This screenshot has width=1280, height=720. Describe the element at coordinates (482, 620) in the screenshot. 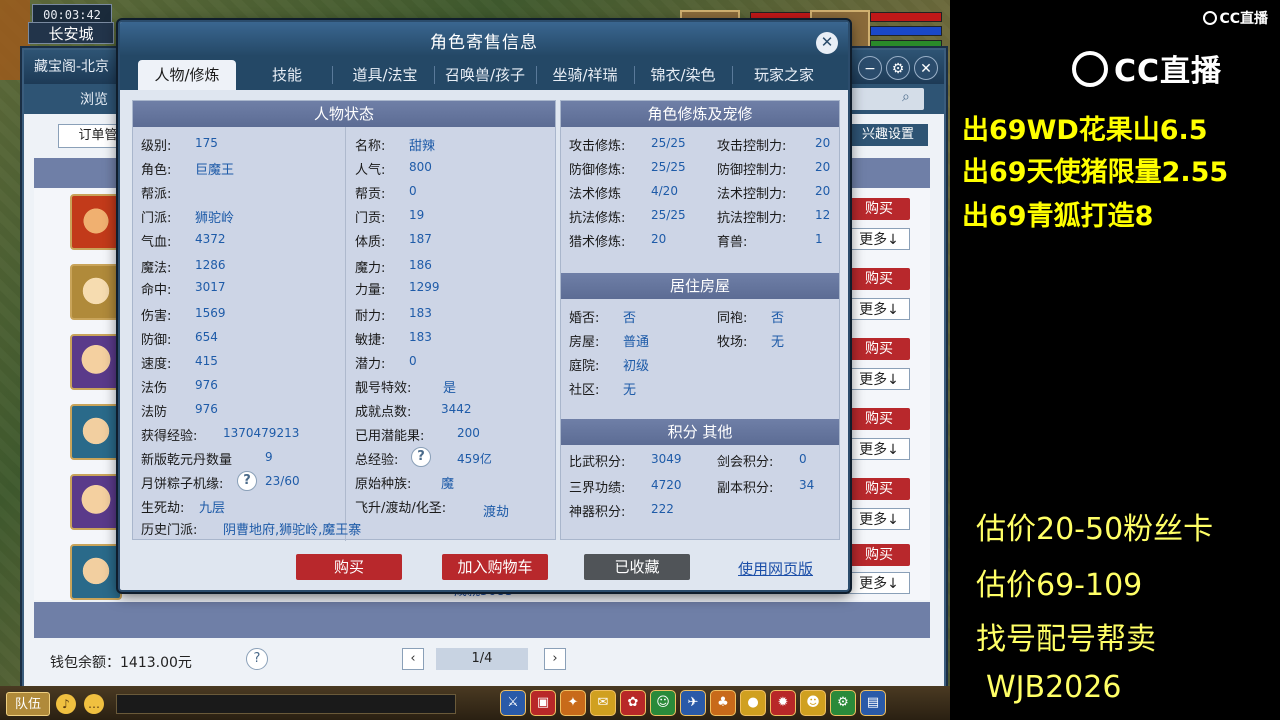

I see `list-footer` at that location.